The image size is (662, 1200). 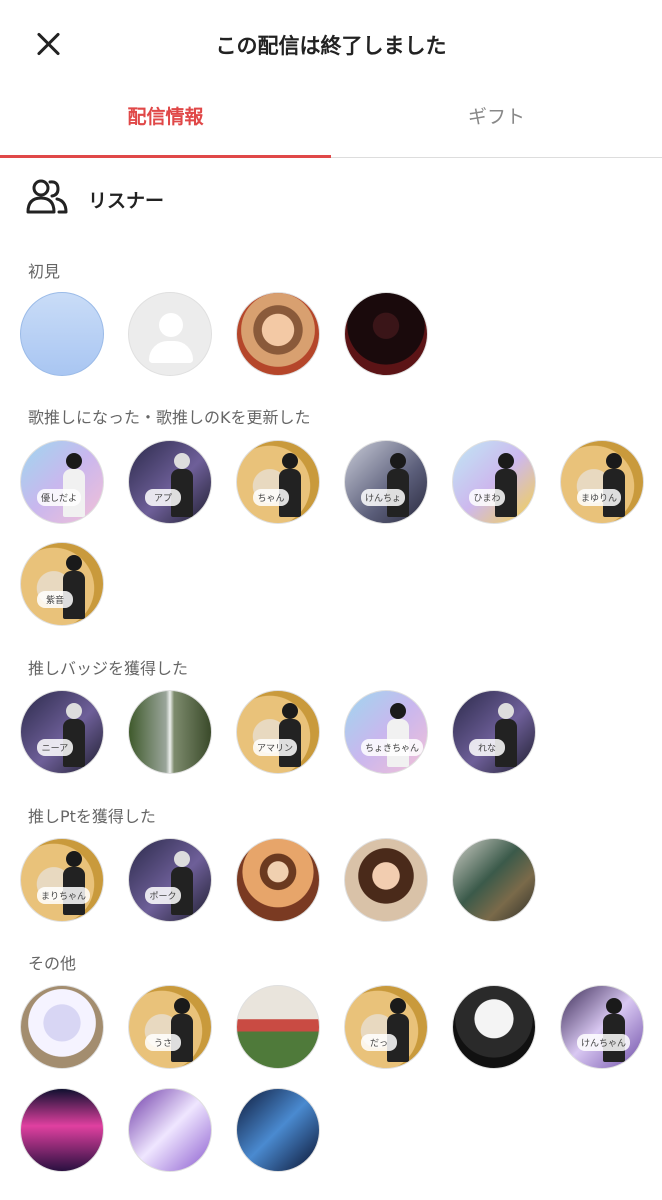 I want to click on tab-stream-info: 配信情報, so click(x=165, y=123).